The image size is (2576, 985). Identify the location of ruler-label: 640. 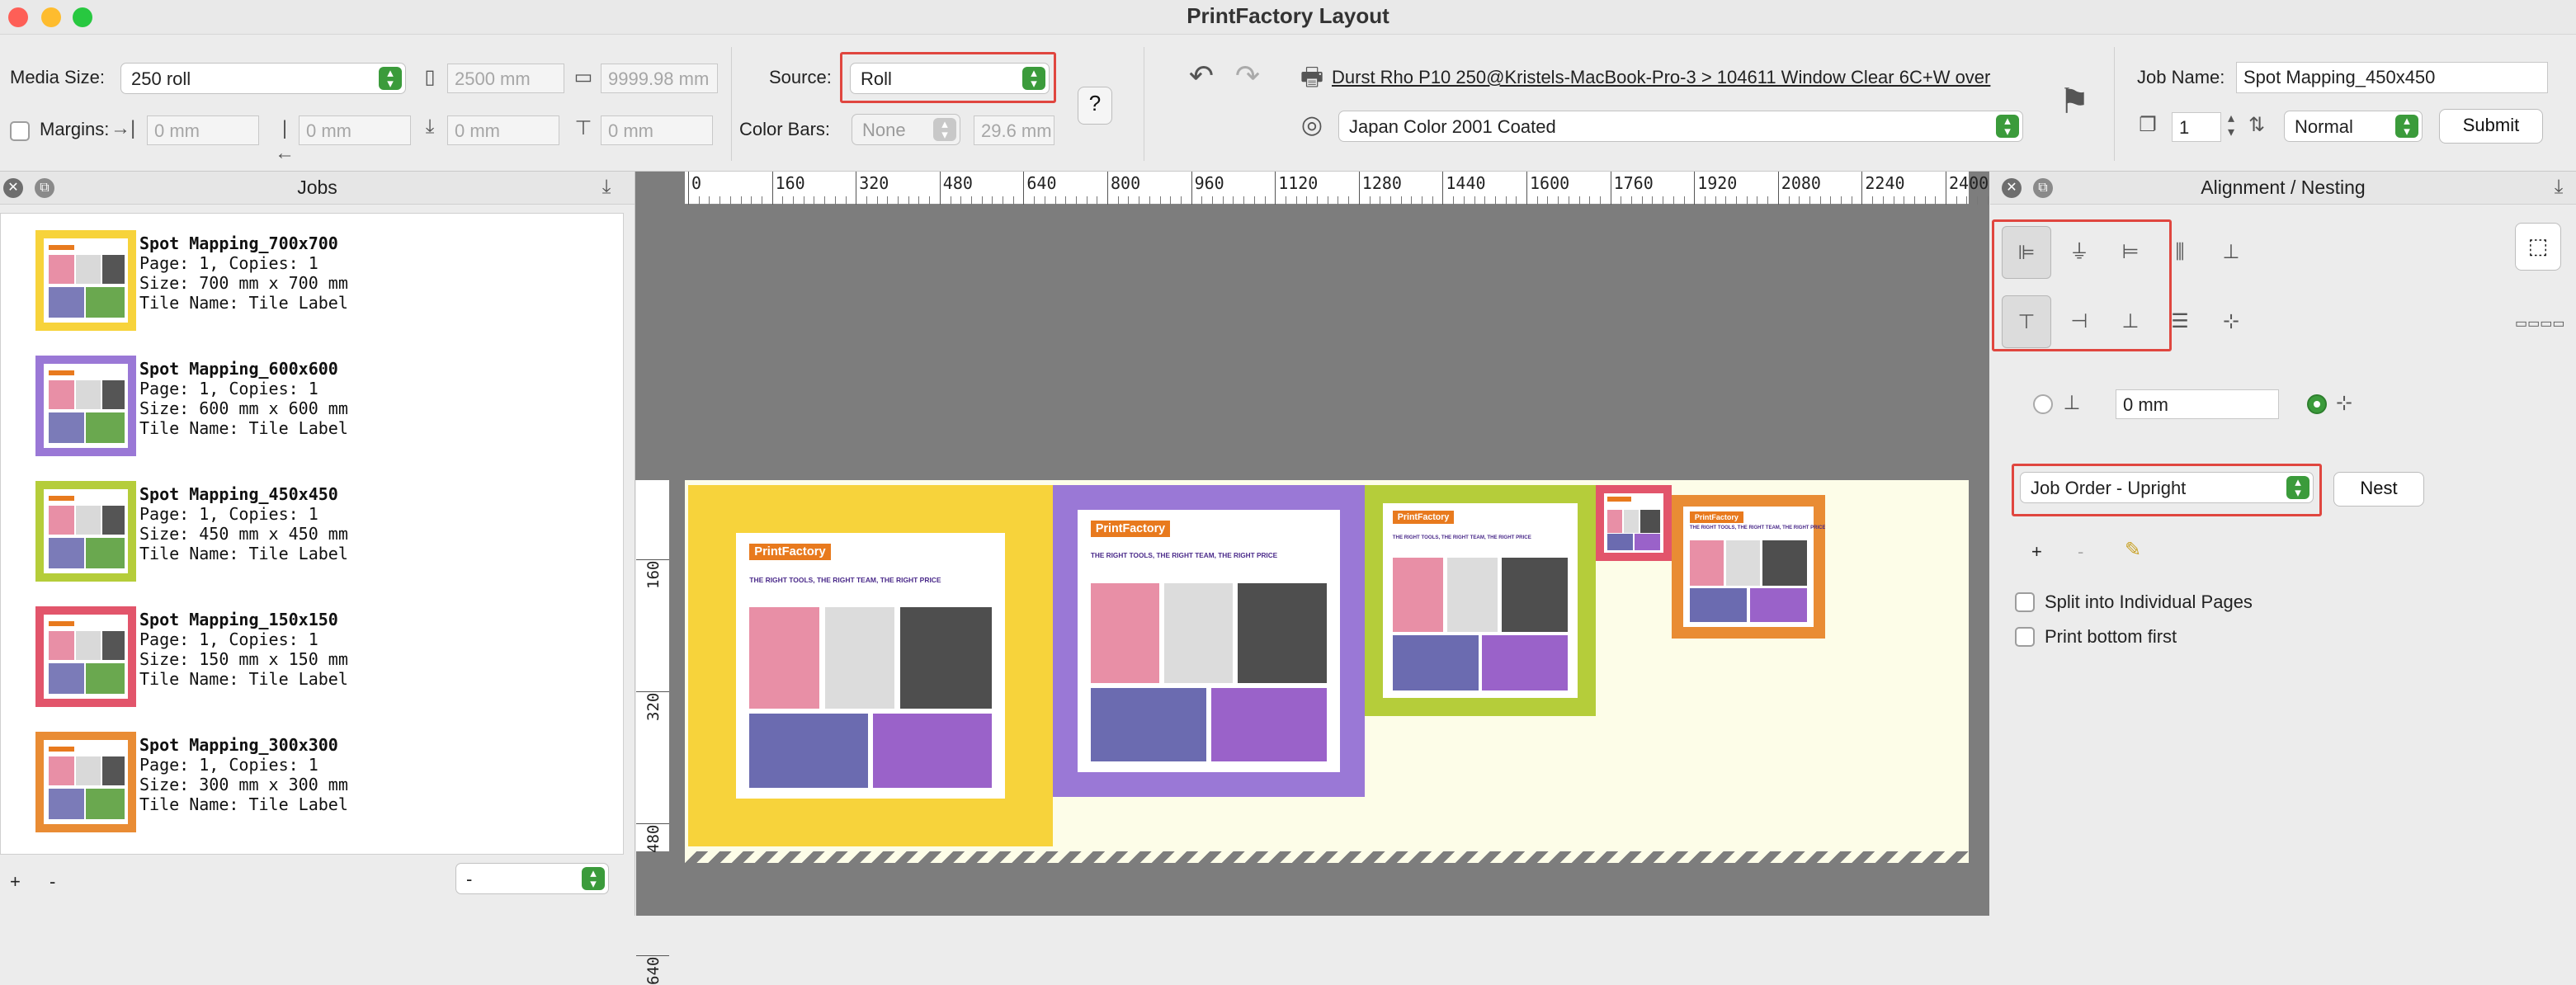
(653, 970).